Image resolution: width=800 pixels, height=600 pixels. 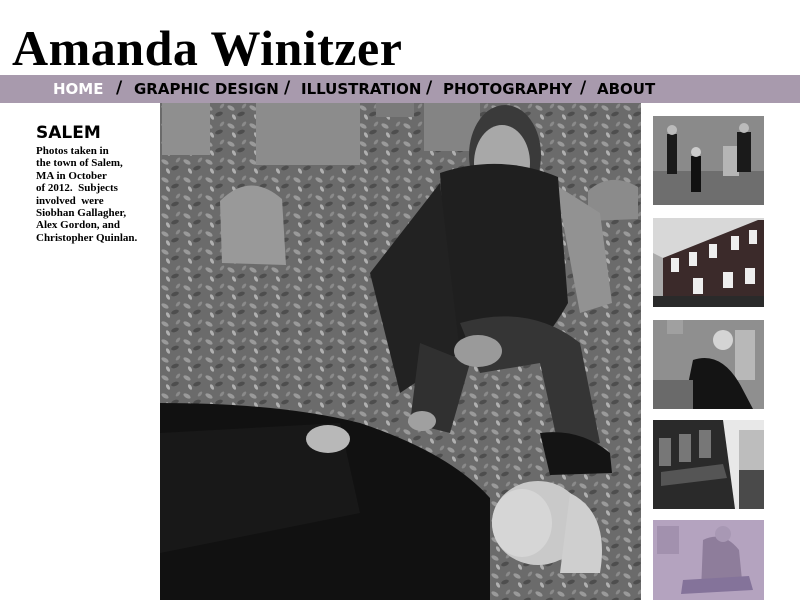 What do you see at coordinates (72, 151) in the screenshot?
I see `description-line: Photos taken in` at bounding box center [72, 151].